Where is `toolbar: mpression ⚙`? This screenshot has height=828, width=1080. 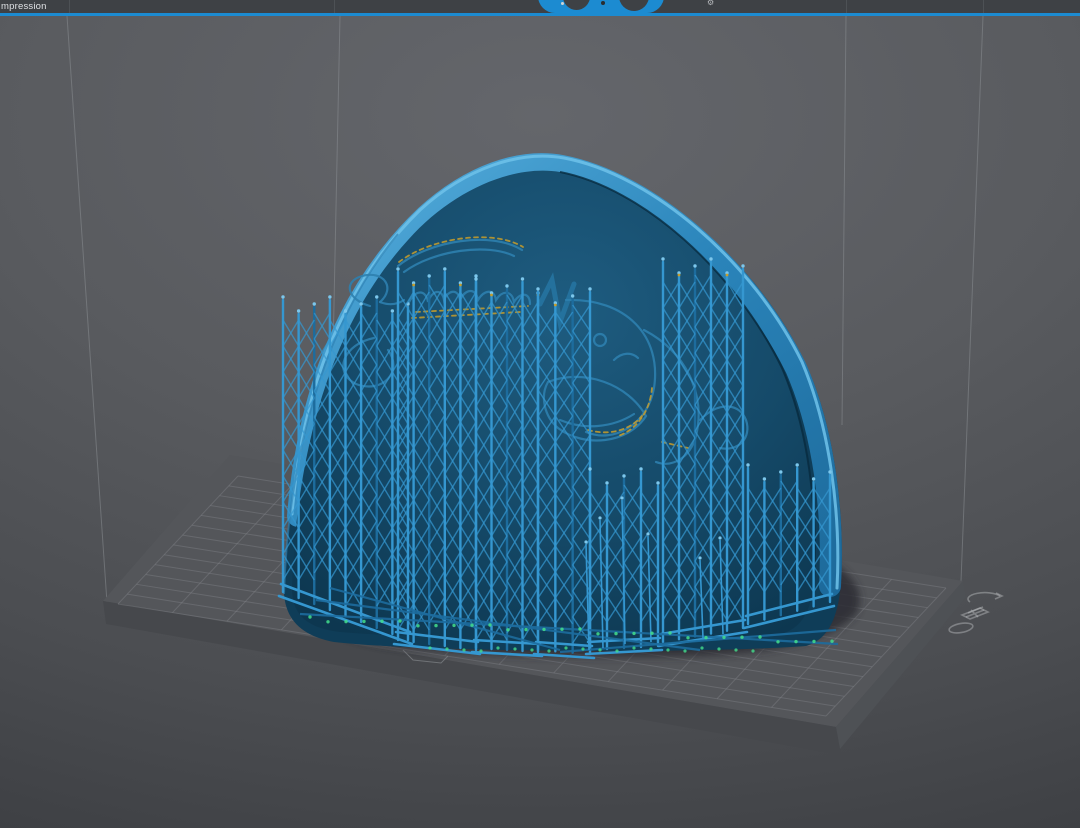
toolbar: mpression ⚙ is located at coordinates (540, 8).